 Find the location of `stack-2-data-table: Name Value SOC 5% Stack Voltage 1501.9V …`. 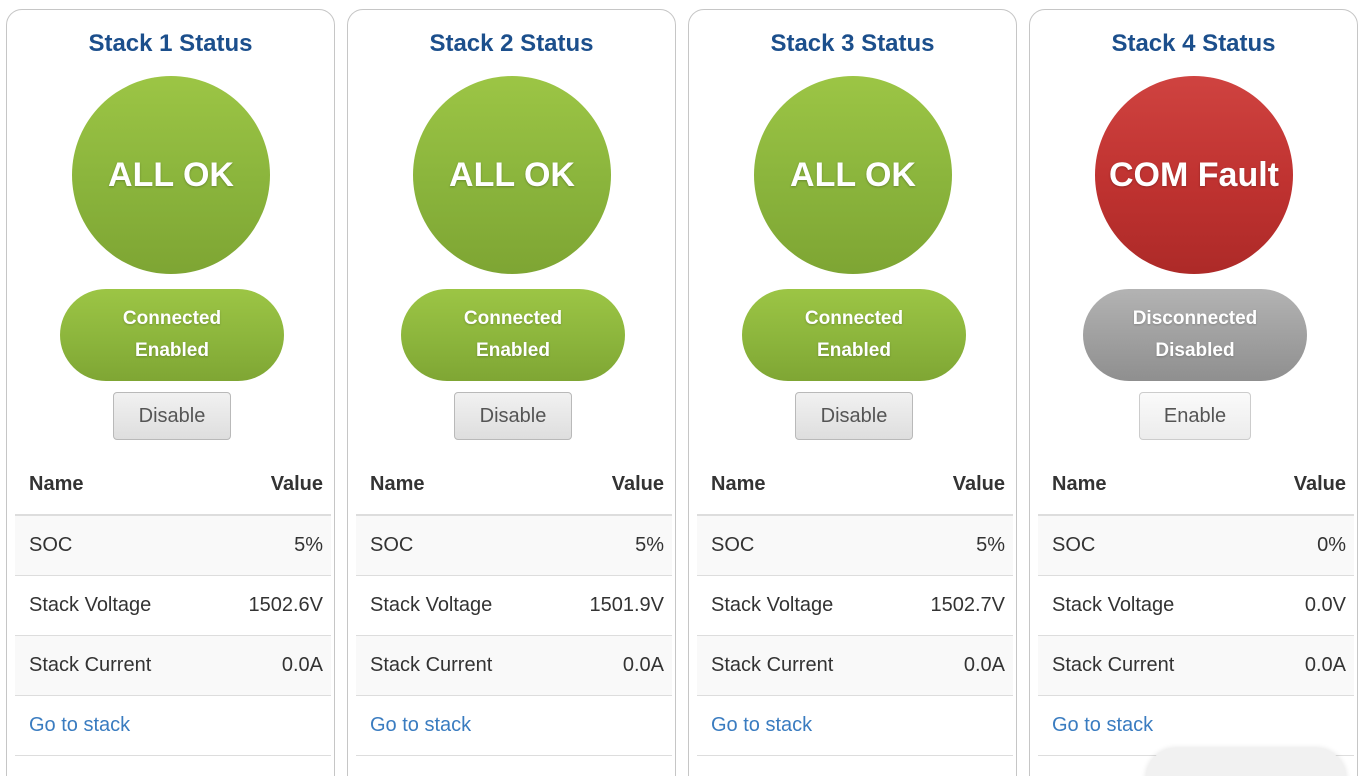

stack-2-data-table: Name Value SOC 5% Stack Voltage 1501.9V … is located at coordinates (514, 605).